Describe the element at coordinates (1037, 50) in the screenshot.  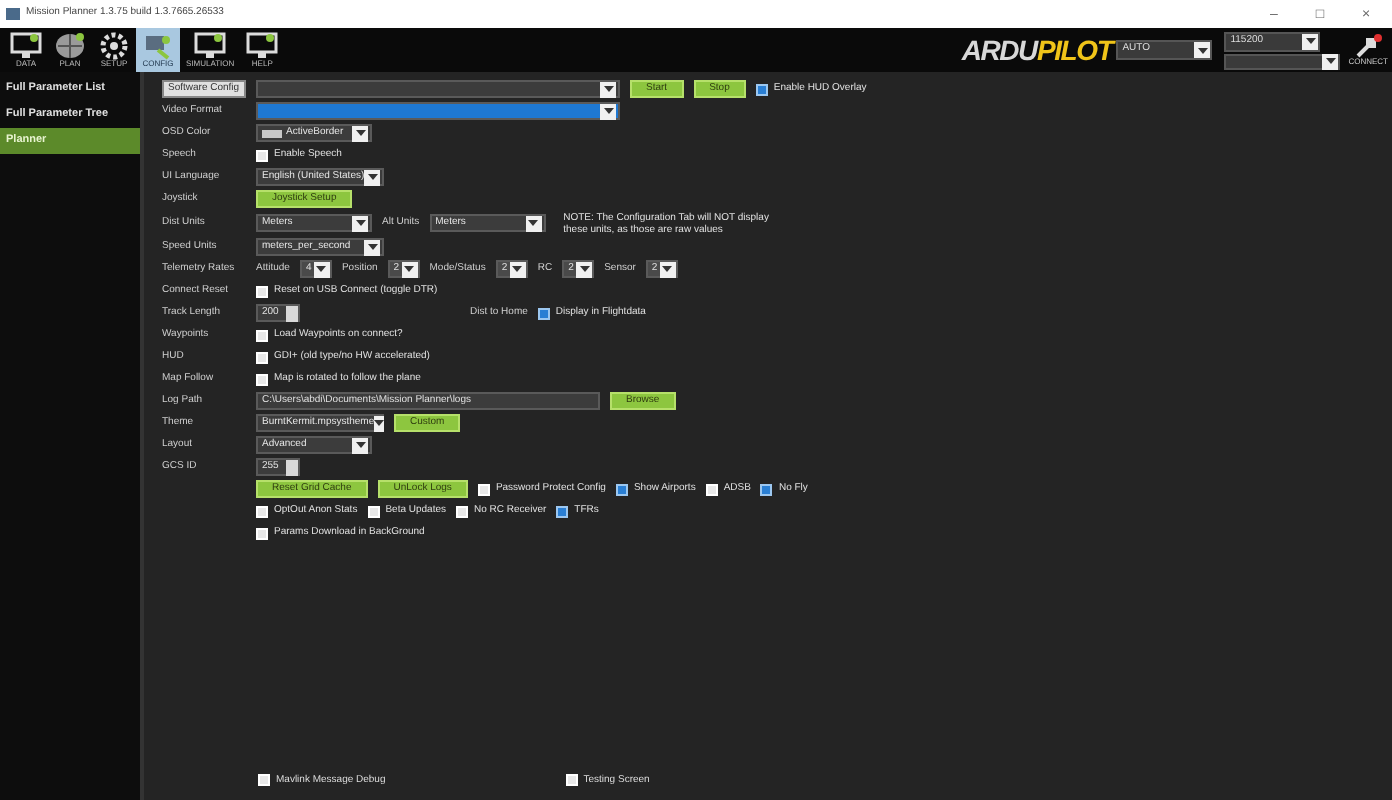
I see `logo: ARDUPILOT` at that location.